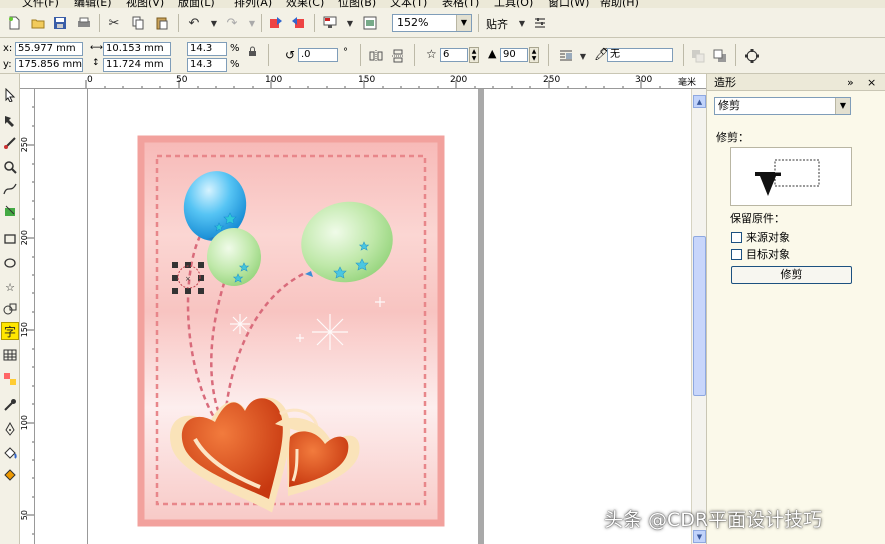 The image size is (885, 544). What do you see at coordinates (732, 137) in the screenshot?
I see `trim-section-label: 修剪：` at bounding box center [732, 137].